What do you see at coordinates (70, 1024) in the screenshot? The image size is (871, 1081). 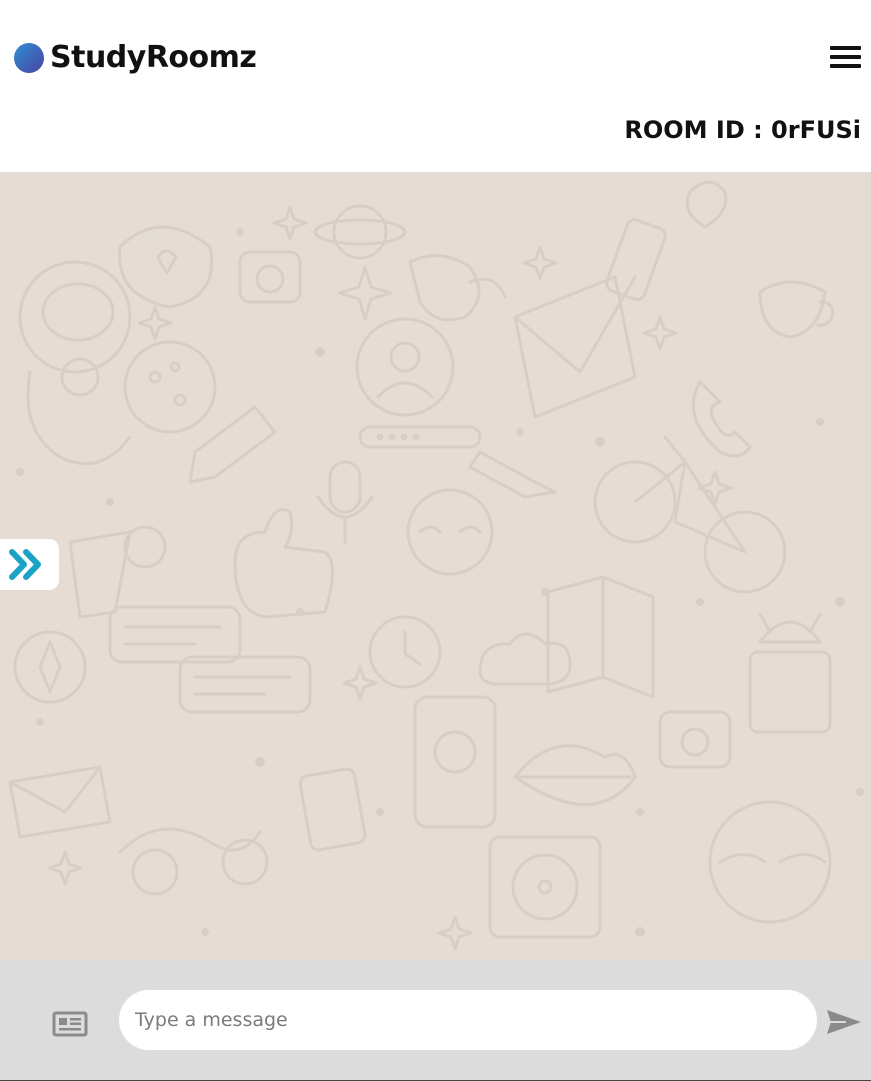 I see `newspaper-icon` at bounding box center [70, 1024].